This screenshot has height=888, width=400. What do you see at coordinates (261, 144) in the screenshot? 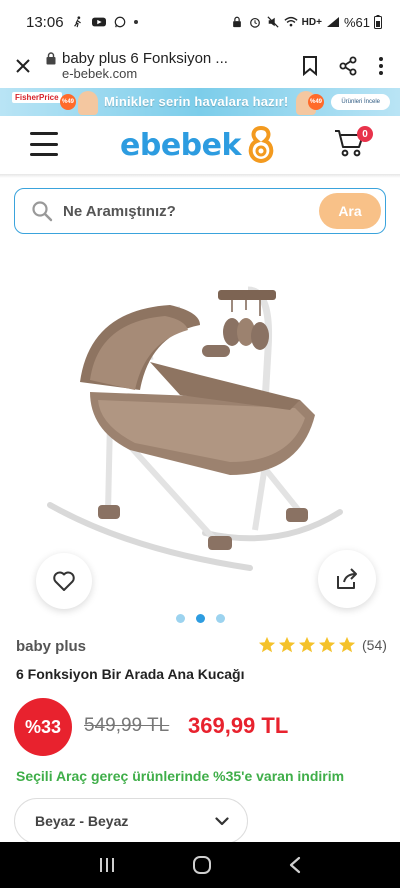
I see `logo-mark-icon` at bounding box center [261, 144].